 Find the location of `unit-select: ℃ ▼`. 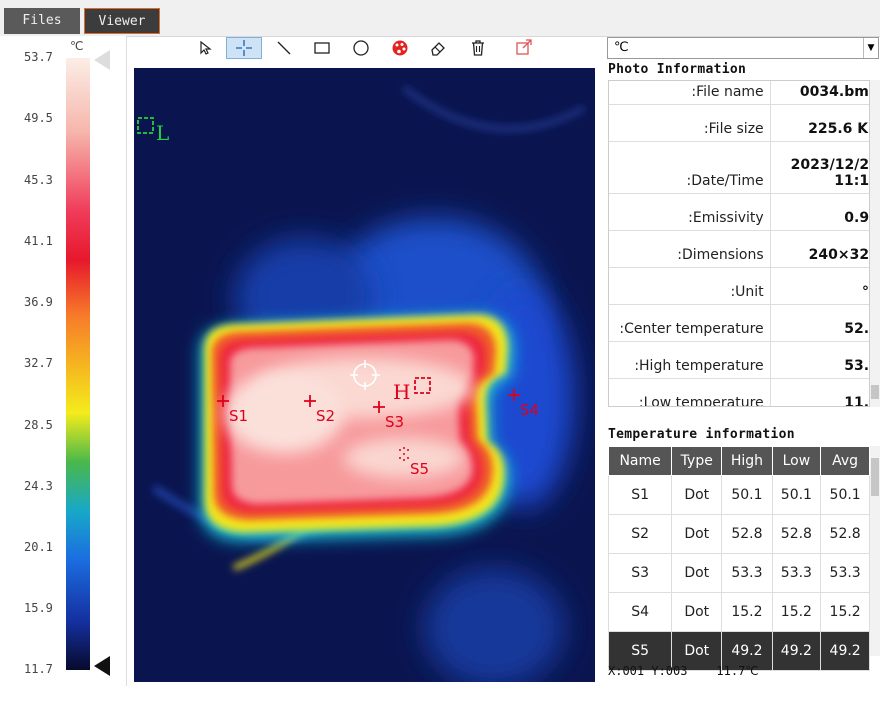

unit-select: ℃ ▼ is located at coordinates (743, 48).